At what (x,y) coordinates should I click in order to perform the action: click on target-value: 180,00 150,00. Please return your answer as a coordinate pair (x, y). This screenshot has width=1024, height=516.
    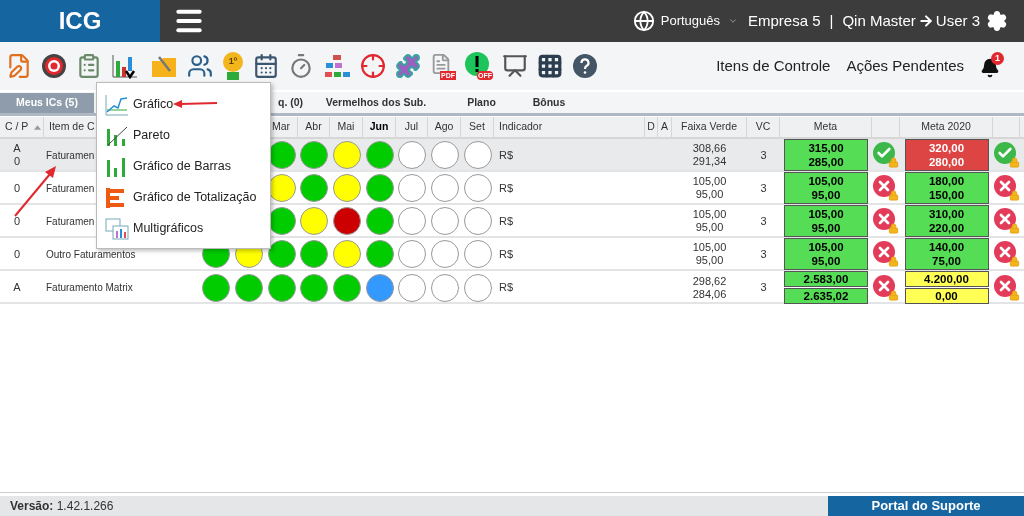
    Looking at the image, I should click on (946, 188).